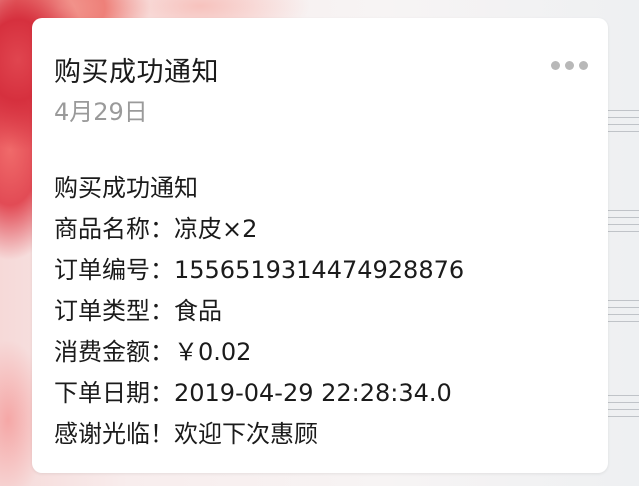  Describe the element at coordinates (259, 229) in the screenshot. I see `detail-row-product: 商品名称：凉皮×2` at that location.